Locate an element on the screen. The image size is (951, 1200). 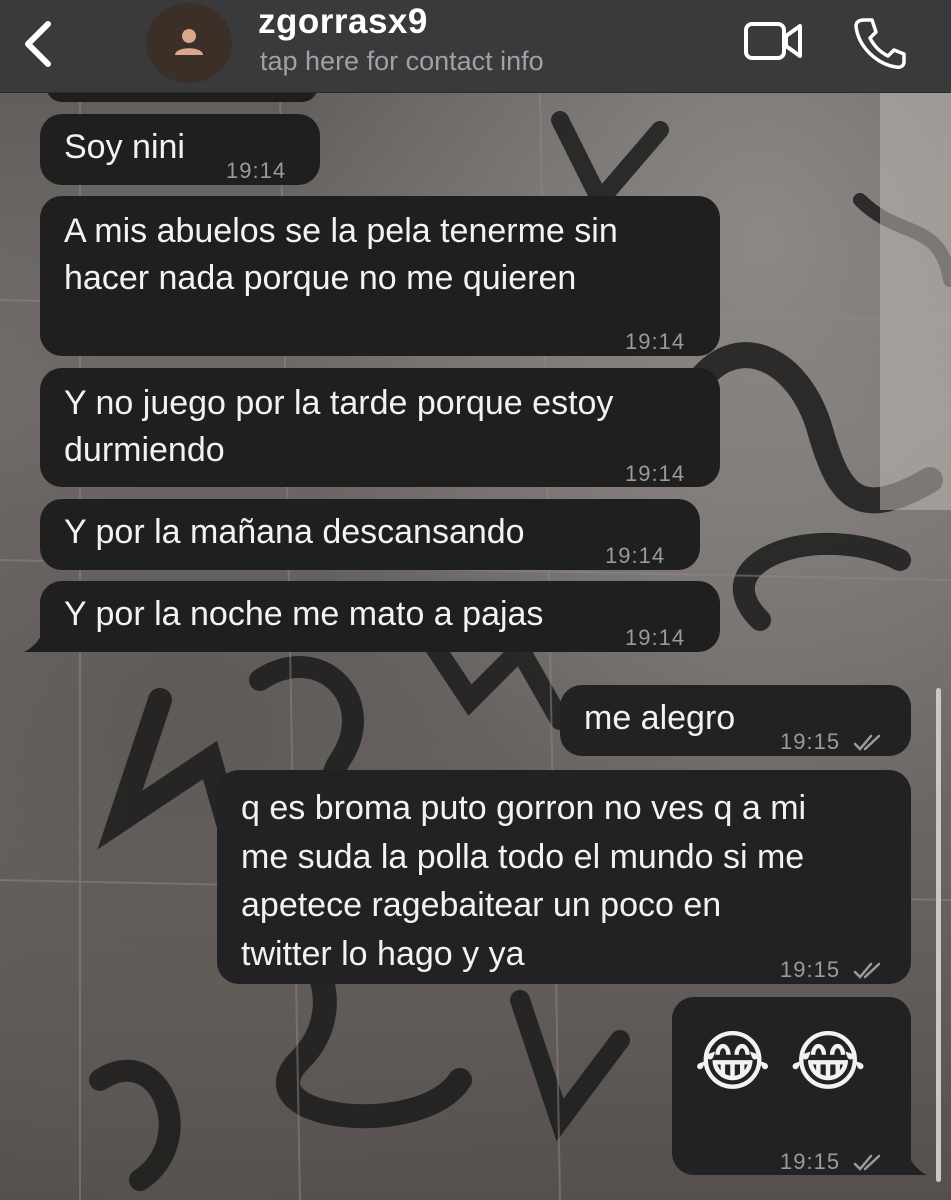
scrollbar is located at coordinates (938, 935).